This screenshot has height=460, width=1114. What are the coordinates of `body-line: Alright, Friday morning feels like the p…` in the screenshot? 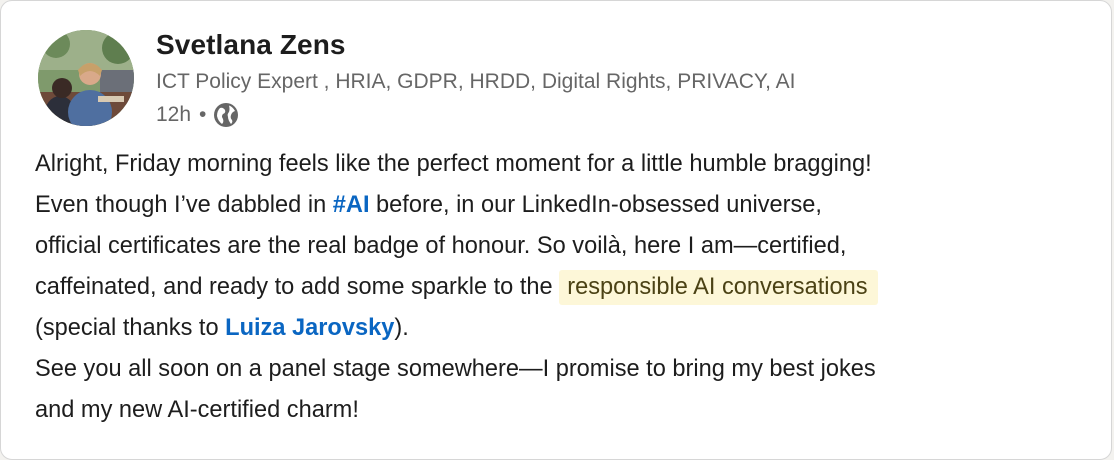 It's located at (565, 164).